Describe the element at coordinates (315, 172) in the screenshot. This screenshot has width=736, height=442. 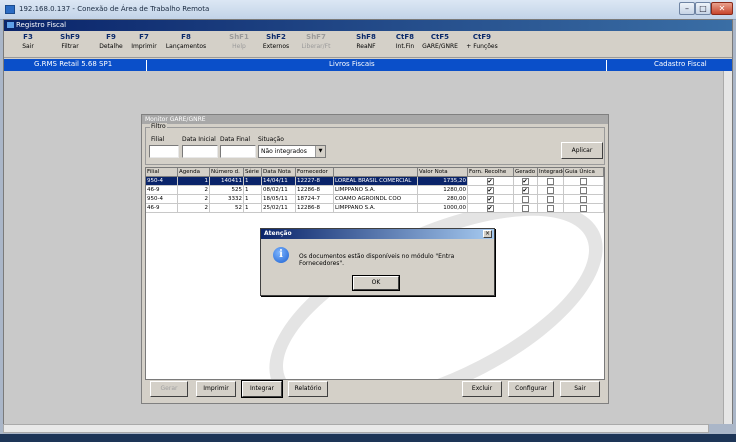
I see `column-header: Fornecedor` at that location.